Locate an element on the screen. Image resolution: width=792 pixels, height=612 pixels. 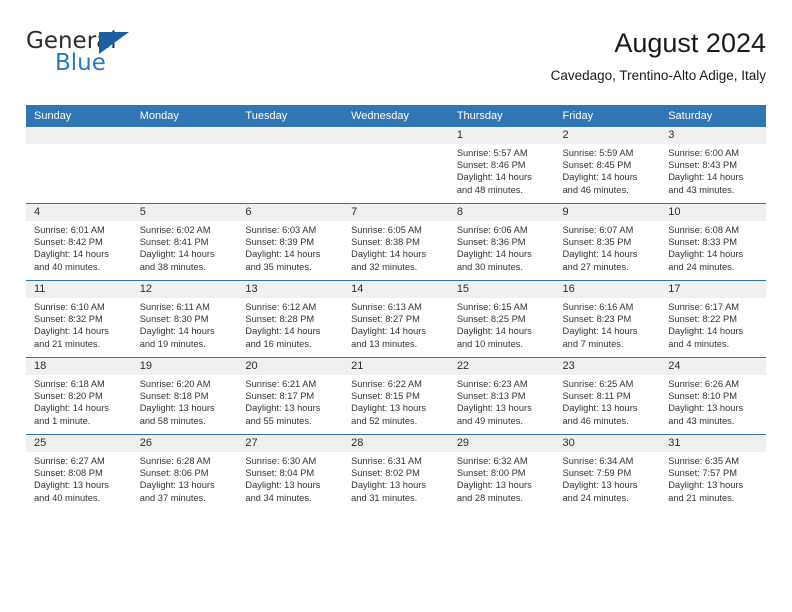
sunrise-text: Sunrise: 6:30 AM is located at coordinates (281, 461).